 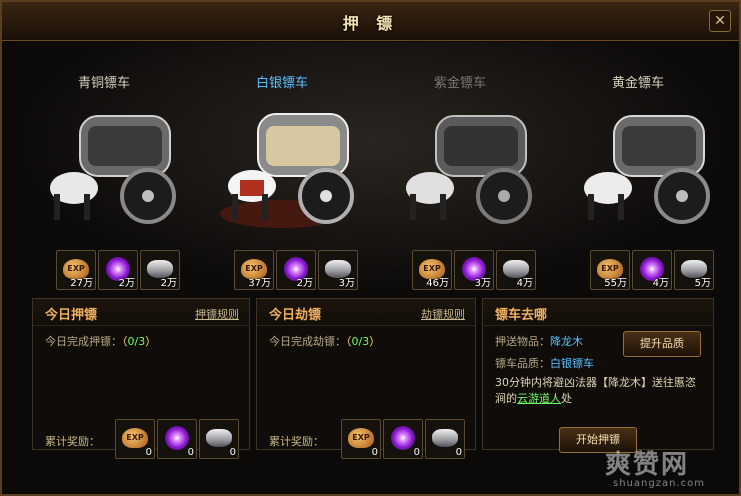 What do you see at coordinates (637, 83) in the screenshot?
I see `cart-name: 黄金镖车` at bounding box center [637, 83].